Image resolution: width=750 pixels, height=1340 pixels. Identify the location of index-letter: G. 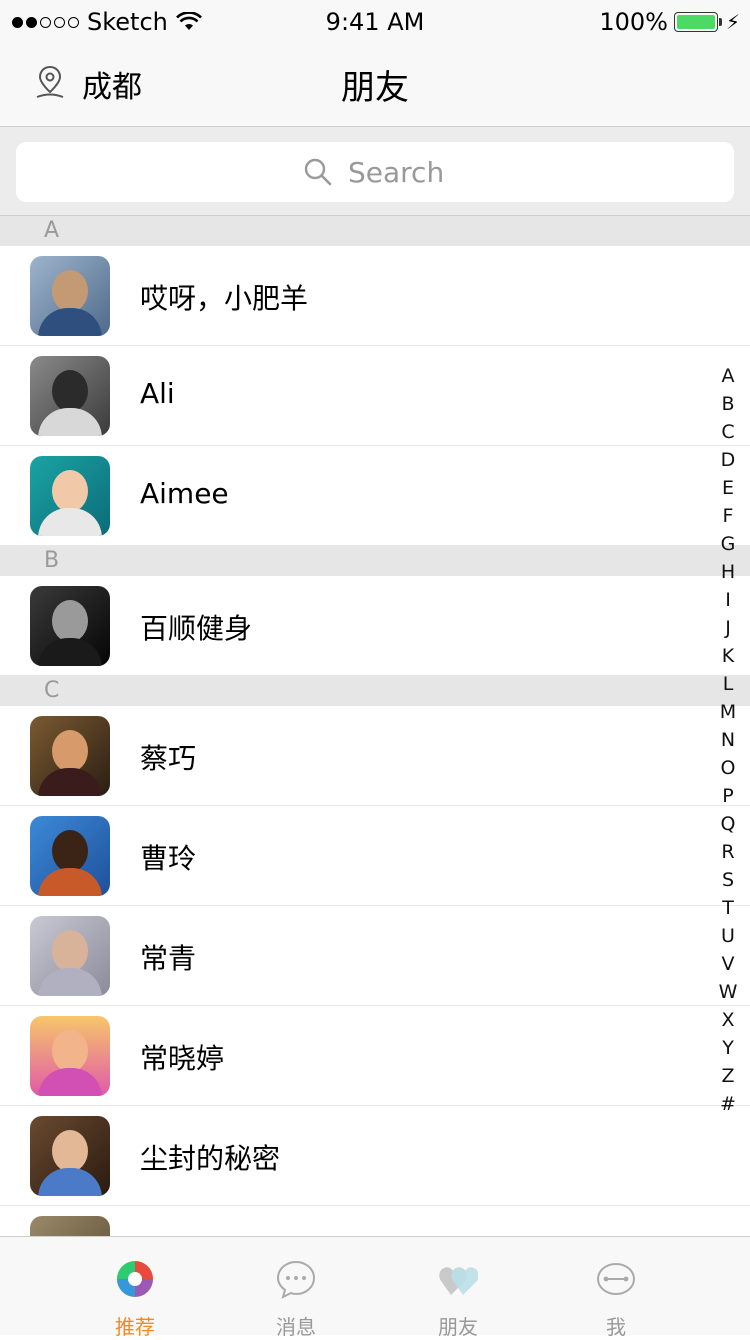
(728, 544).